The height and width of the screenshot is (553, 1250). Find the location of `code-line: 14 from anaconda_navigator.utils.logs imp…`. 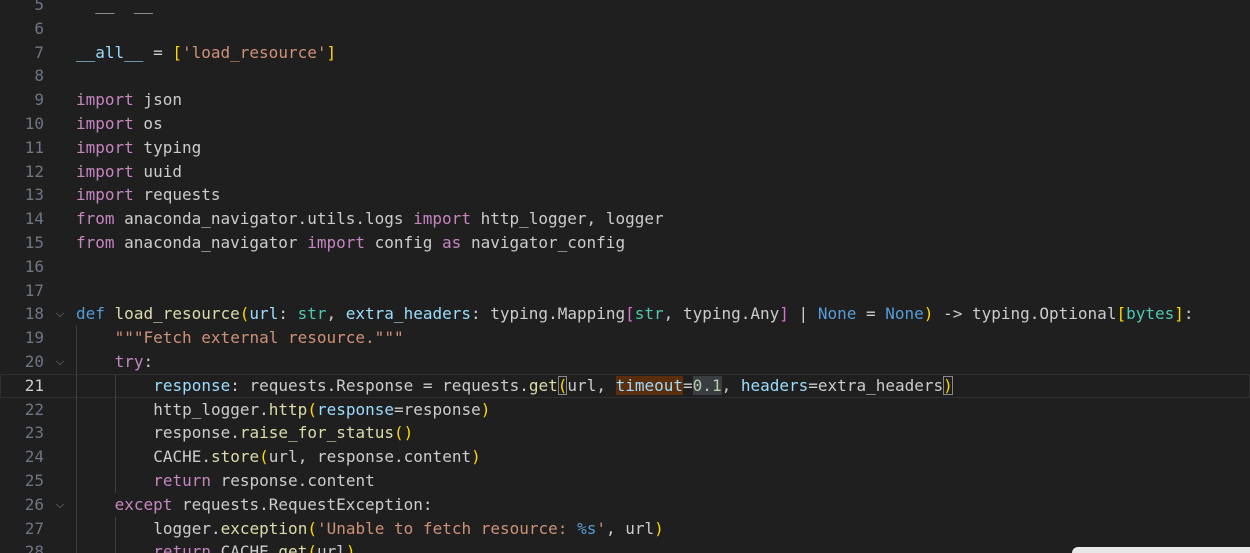

code-line: 14 from anaconda_navigator.utils.logs imp… is located at coordinates (625, 219).